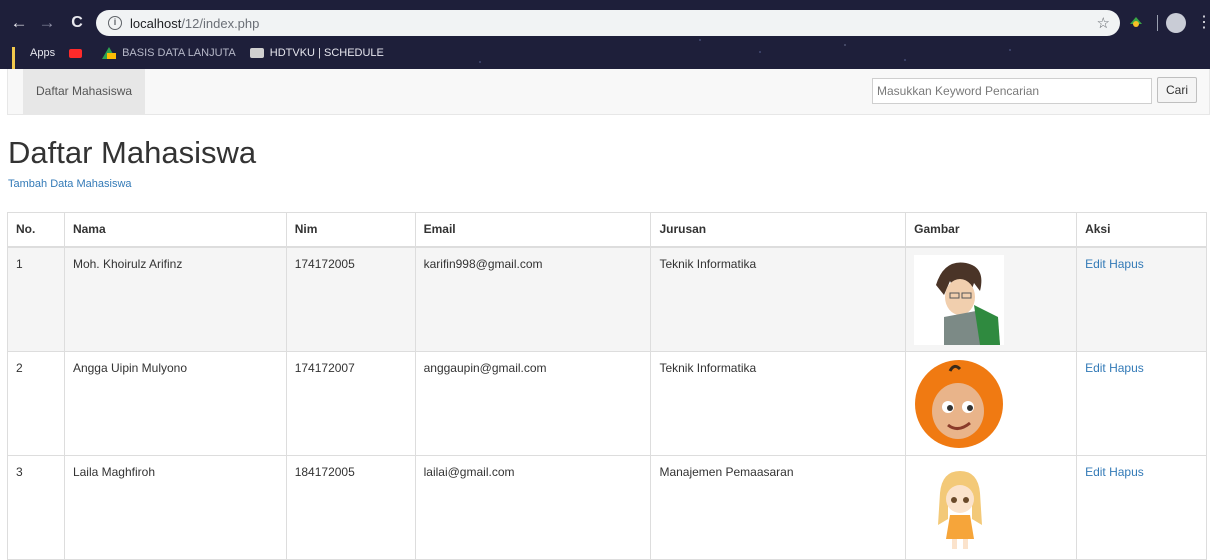 The height and width of the screenshot is (560, 1210). Describe the element at coordinates (36, 403) in the screenshot. I see `cell-no: 2` at that location.